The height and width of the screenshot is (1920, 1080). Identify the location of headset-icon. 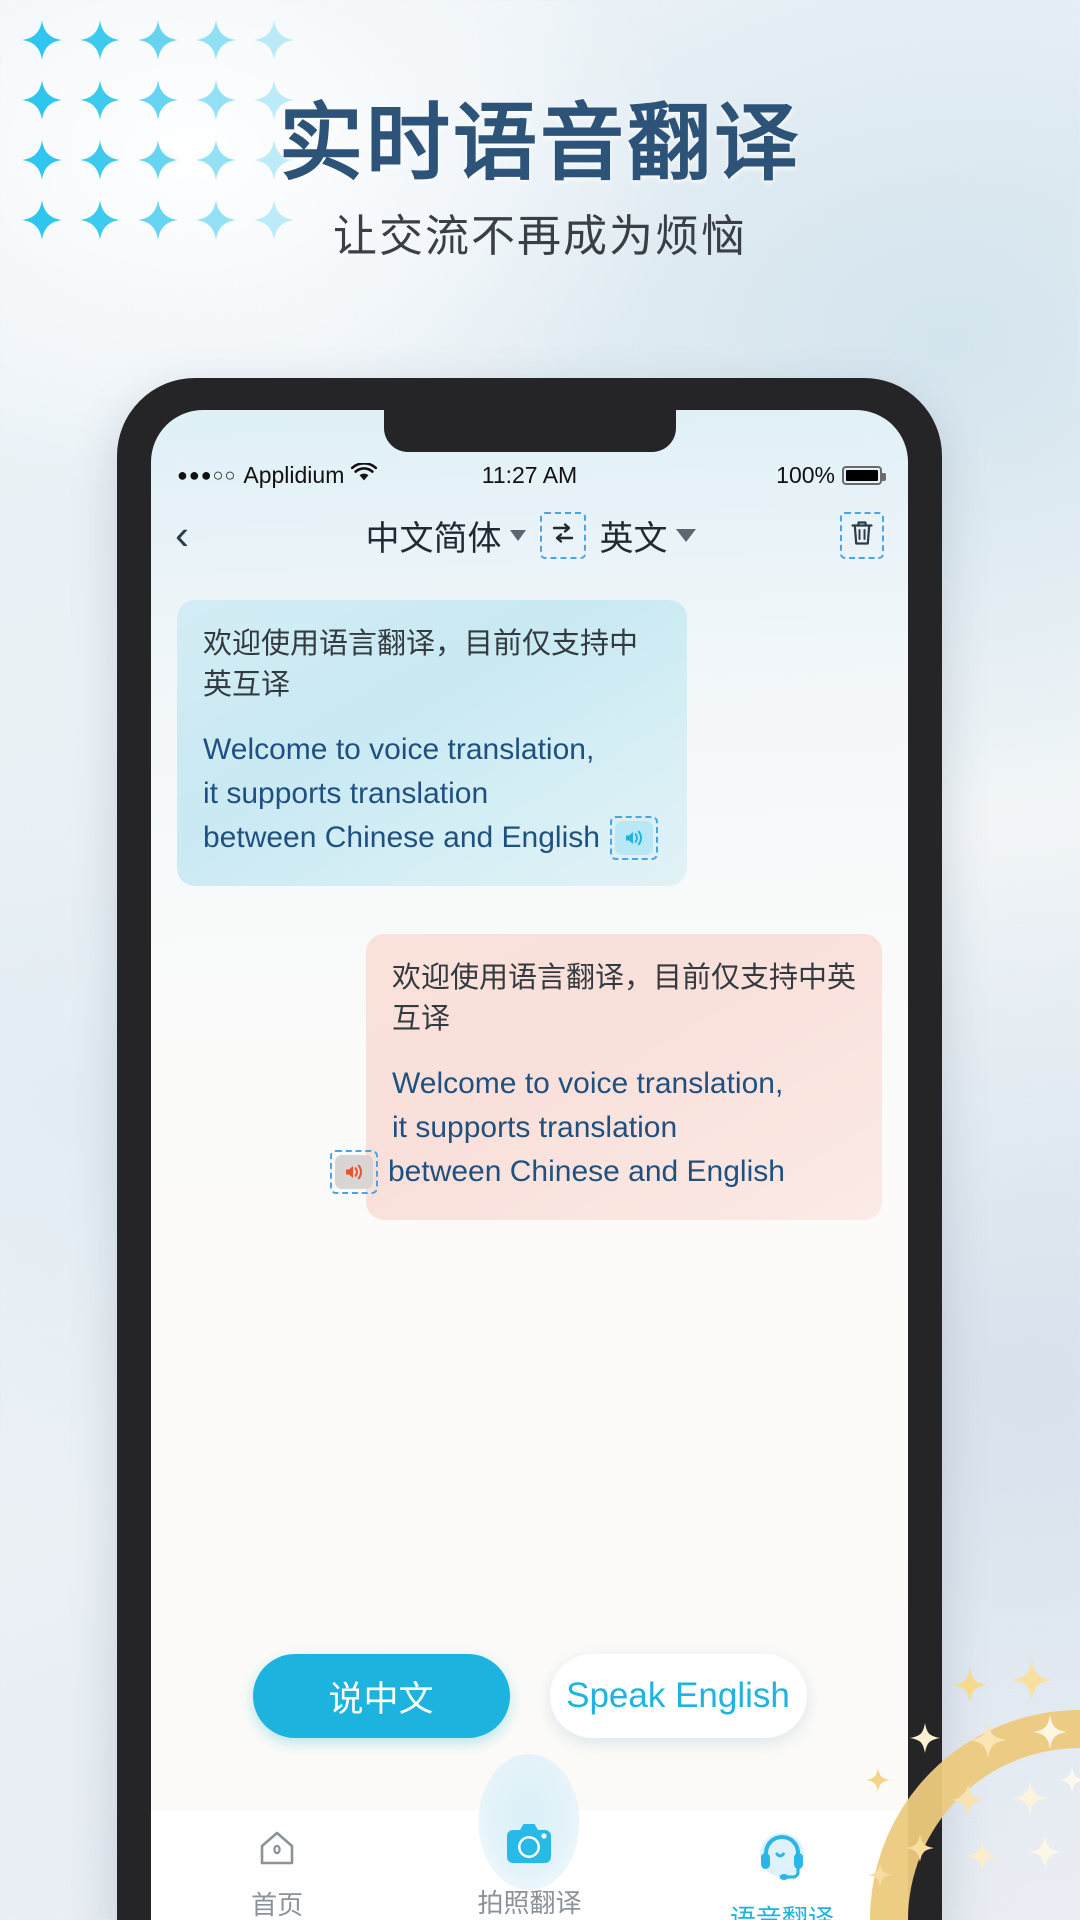
(782, 1857).